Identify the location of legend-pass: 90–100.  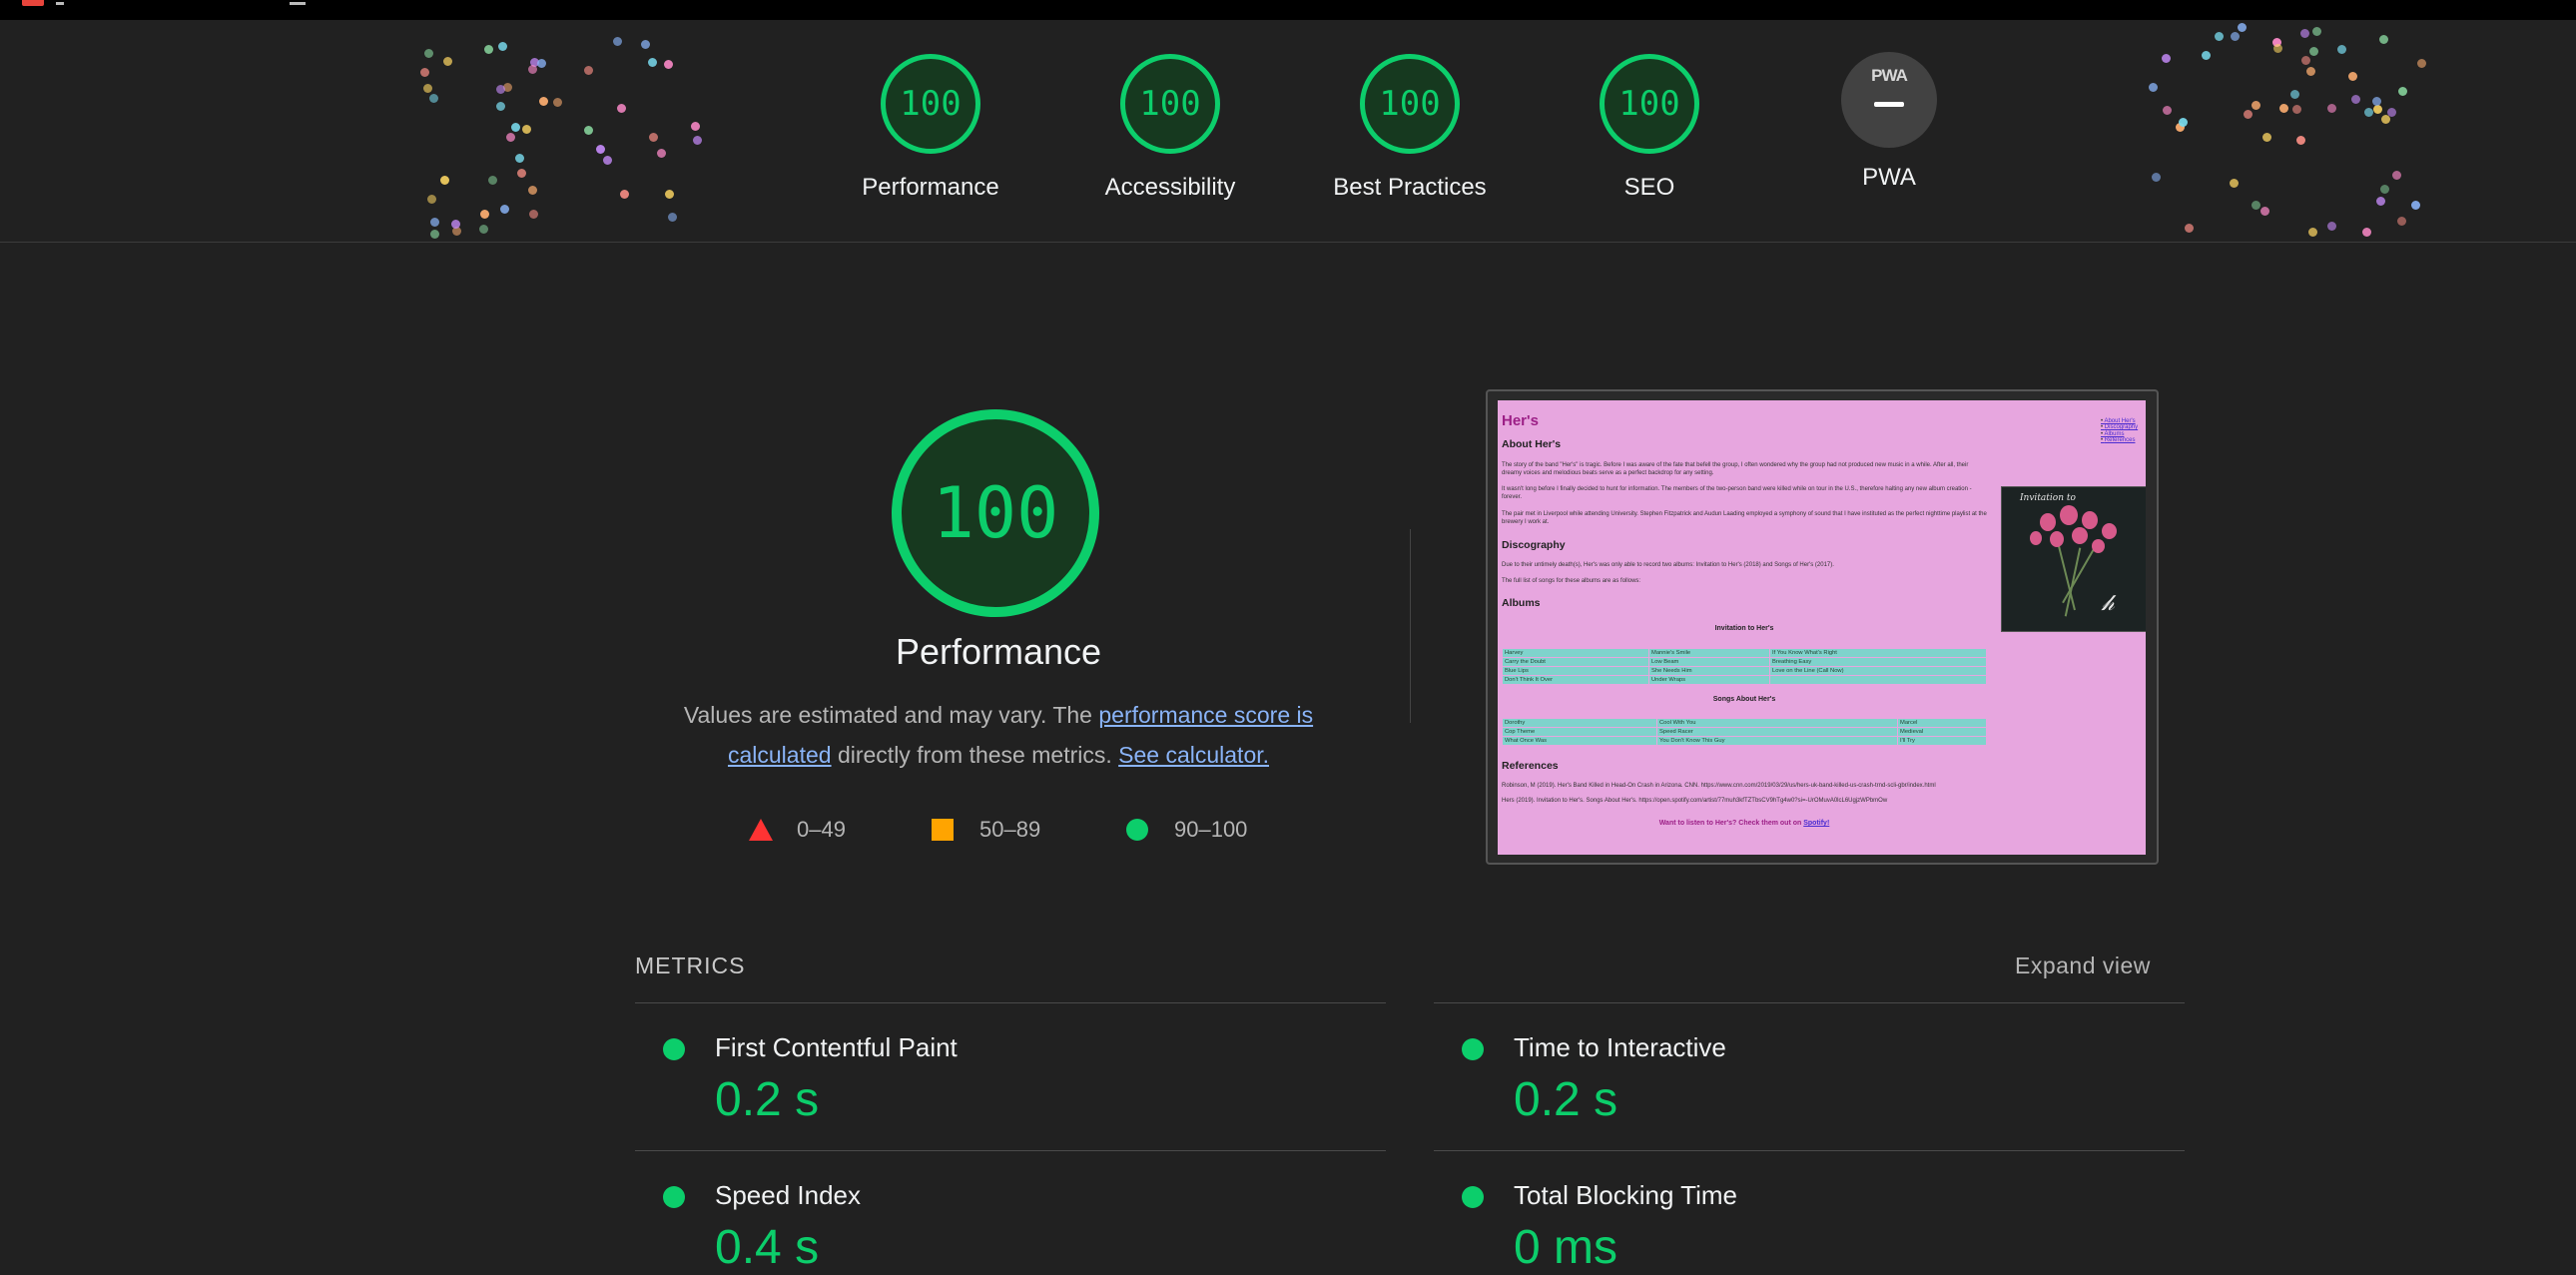
(1186, 830).